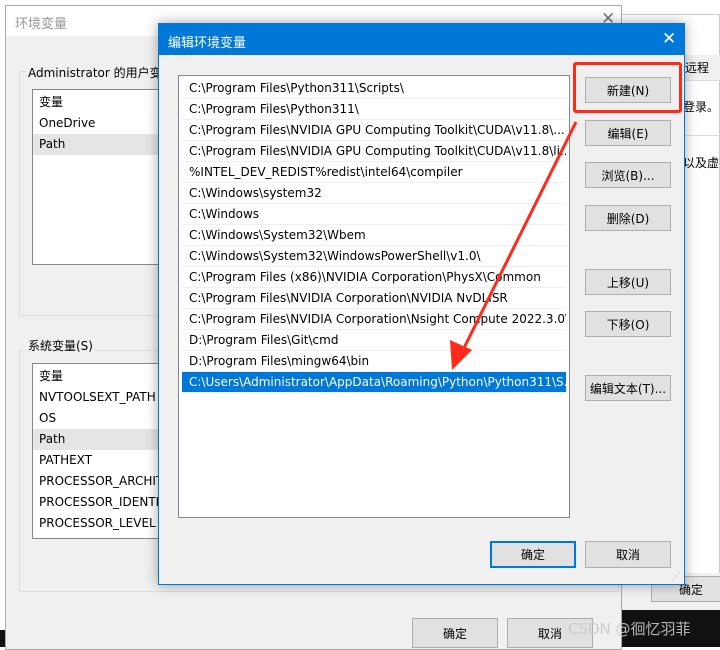  What do you see at coordinates (461, 355) in the screenshot?
I see `arrow-head` at bounding box center [461, 355].